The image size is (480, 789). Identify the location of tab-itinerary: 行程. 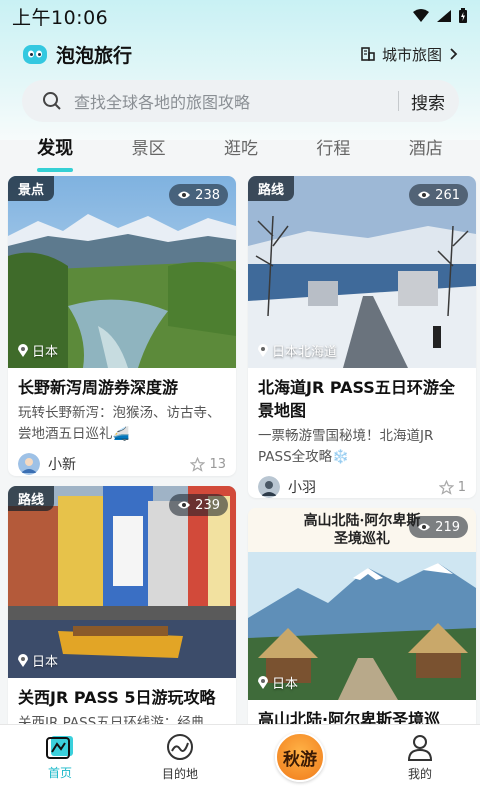
(333, 148).